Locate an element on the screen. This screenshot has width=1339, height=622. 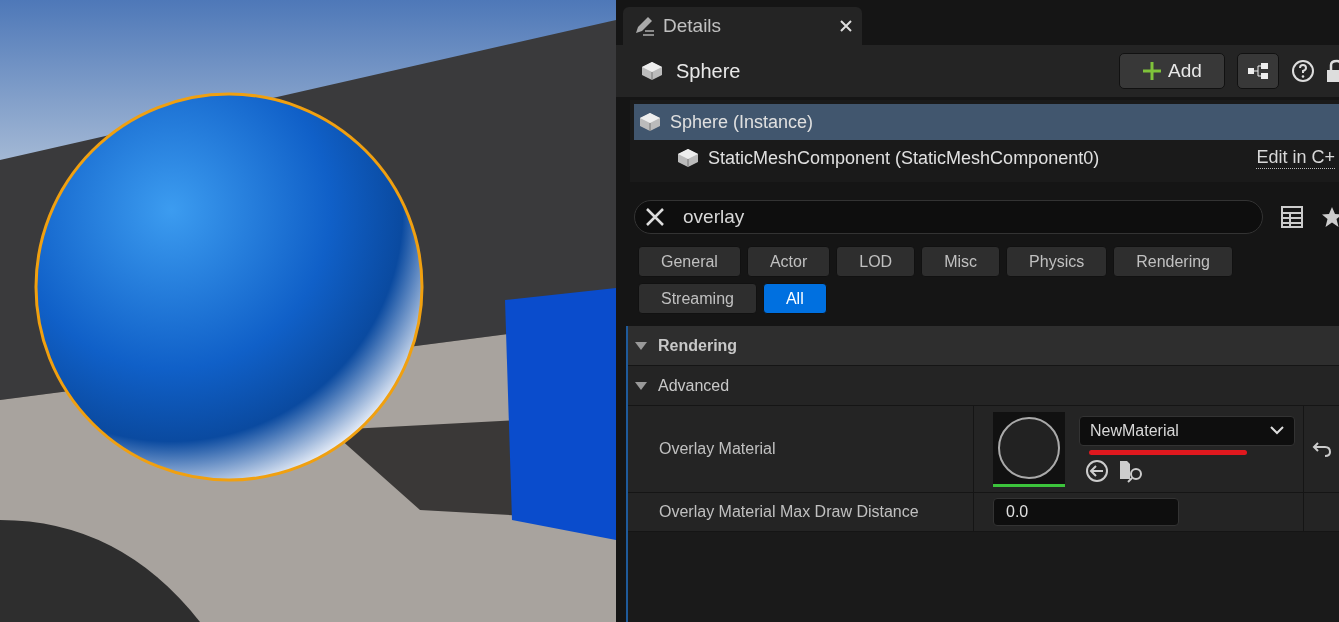
table-icon is located at coordinates (1292, 217).